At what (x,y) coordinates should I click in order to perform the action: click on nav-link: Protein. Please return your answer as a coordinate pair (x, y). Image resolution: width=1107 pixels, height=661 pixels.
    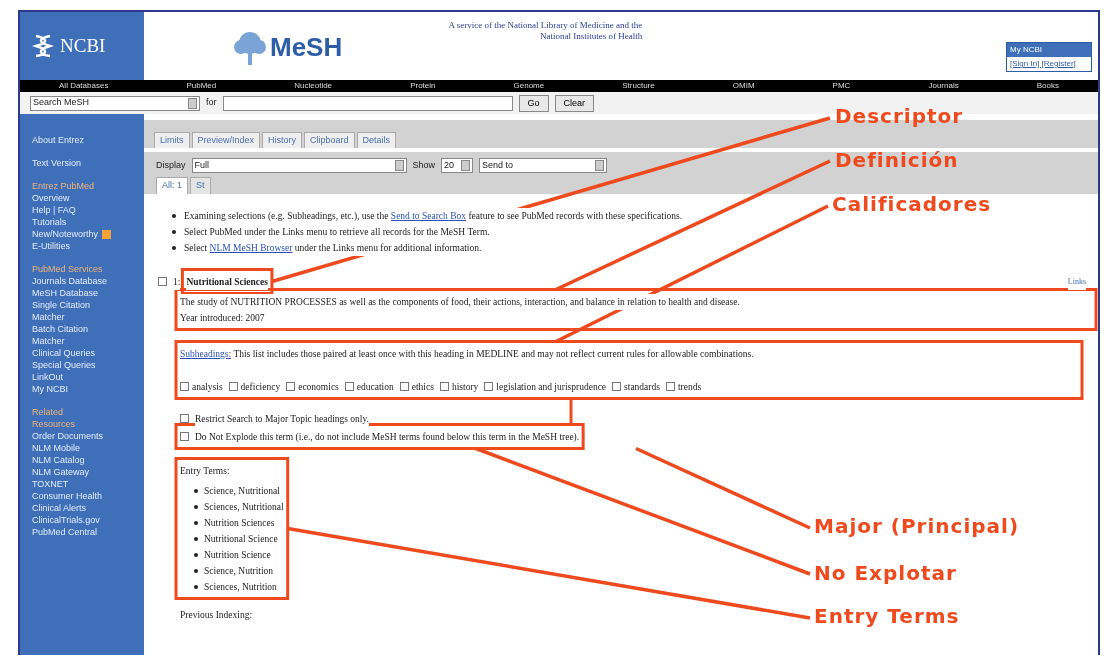
    Looking at the image, I should click on (423, 86).